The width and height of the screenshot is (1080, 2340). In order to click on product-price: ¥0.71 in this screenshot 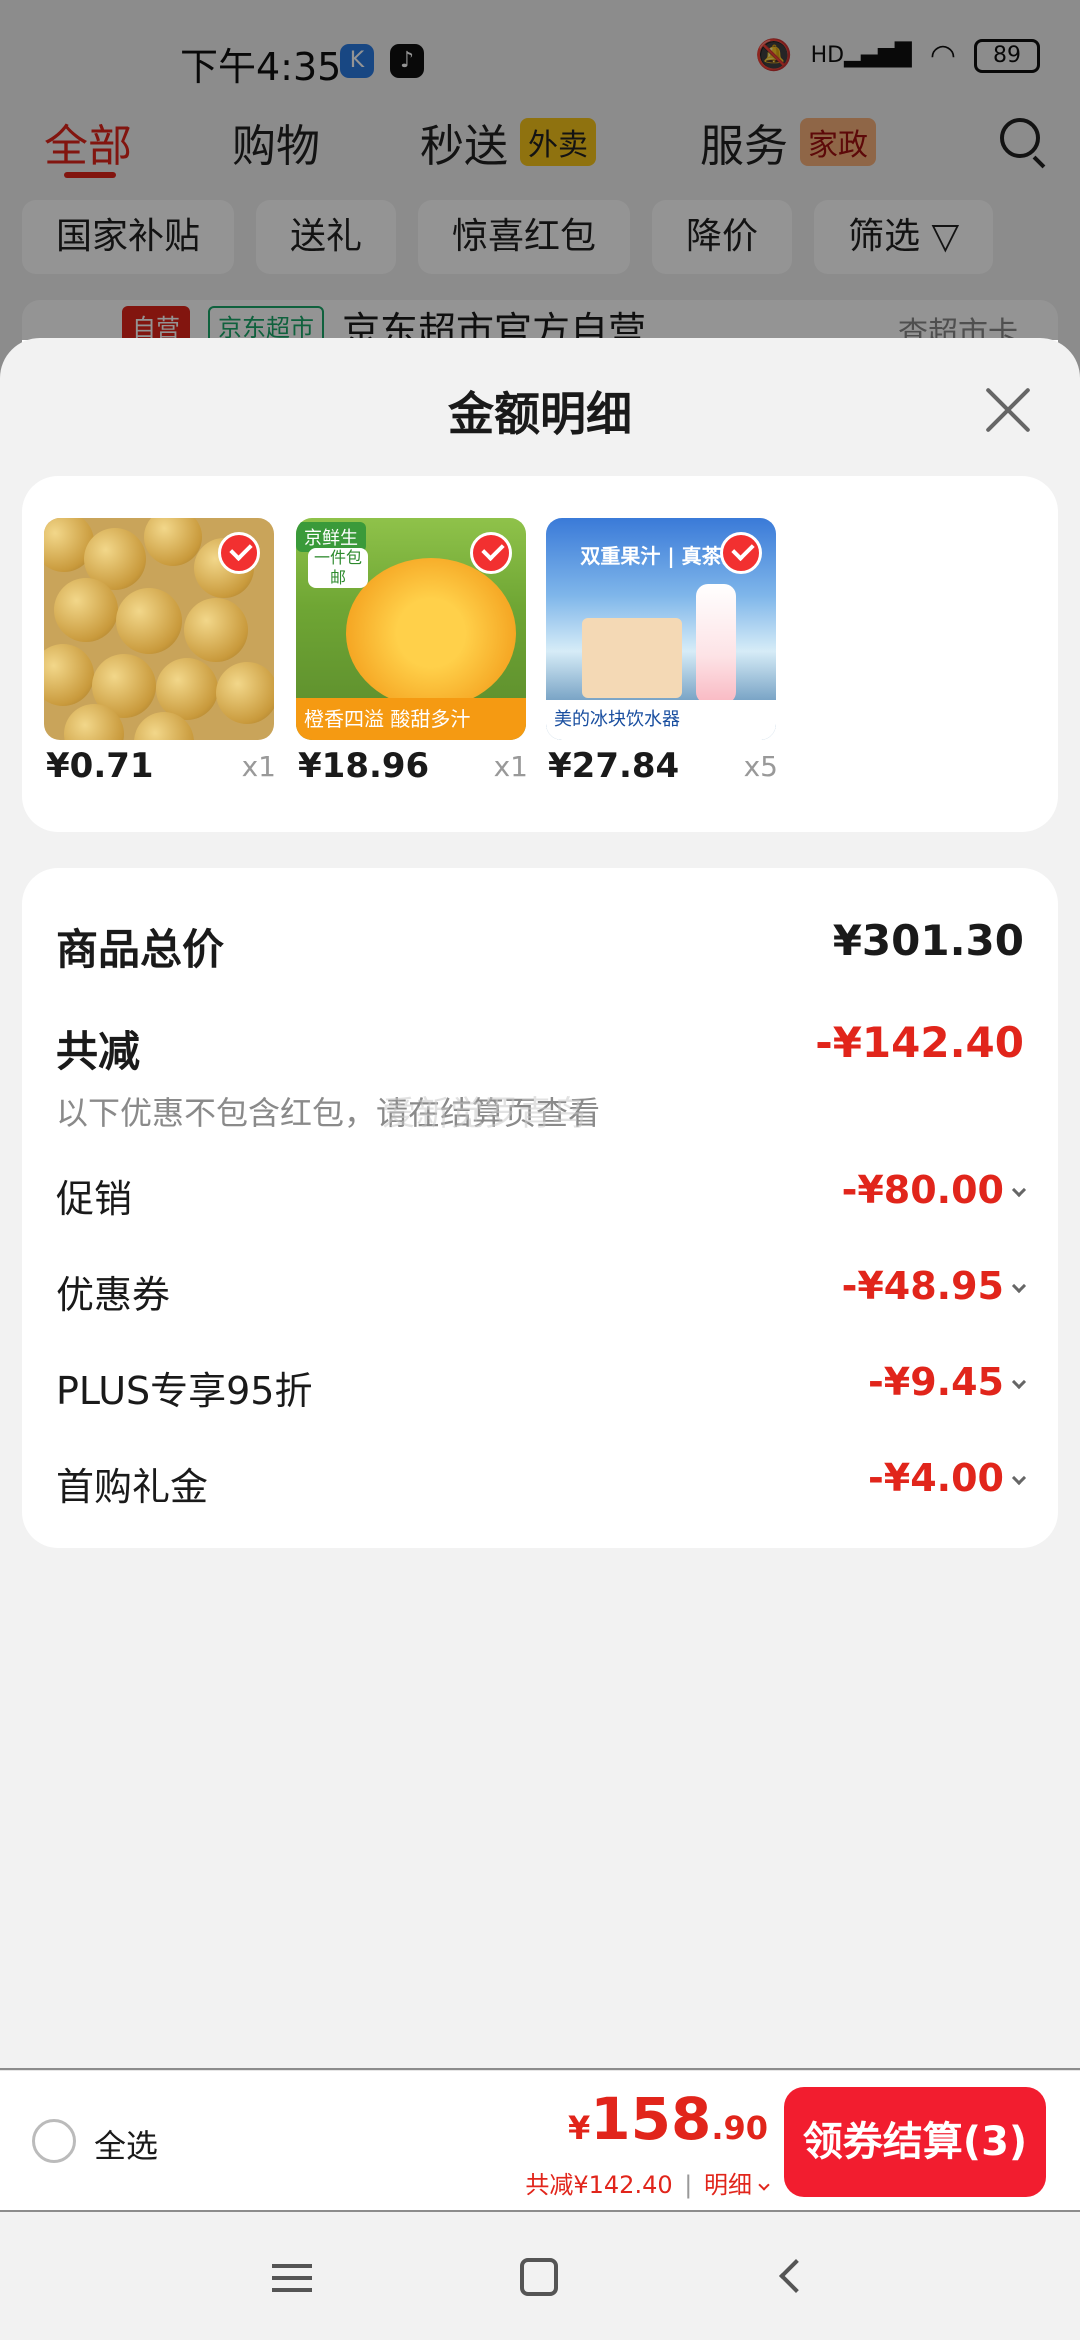, I will do `click(100, 766)`.